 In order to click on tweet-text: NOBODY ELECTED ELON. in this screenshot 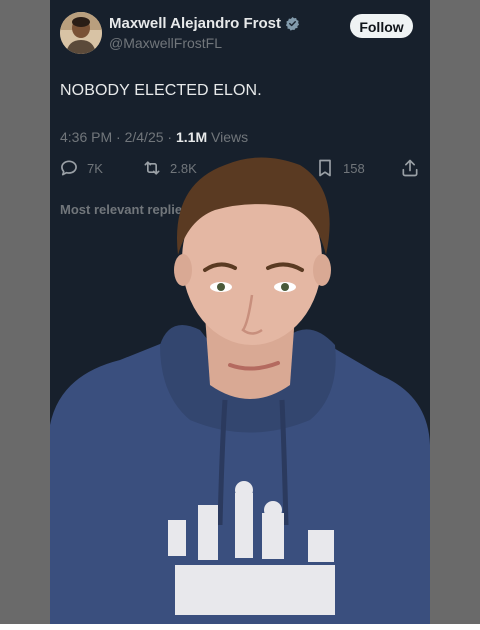, I will do `click(161, 90)`.